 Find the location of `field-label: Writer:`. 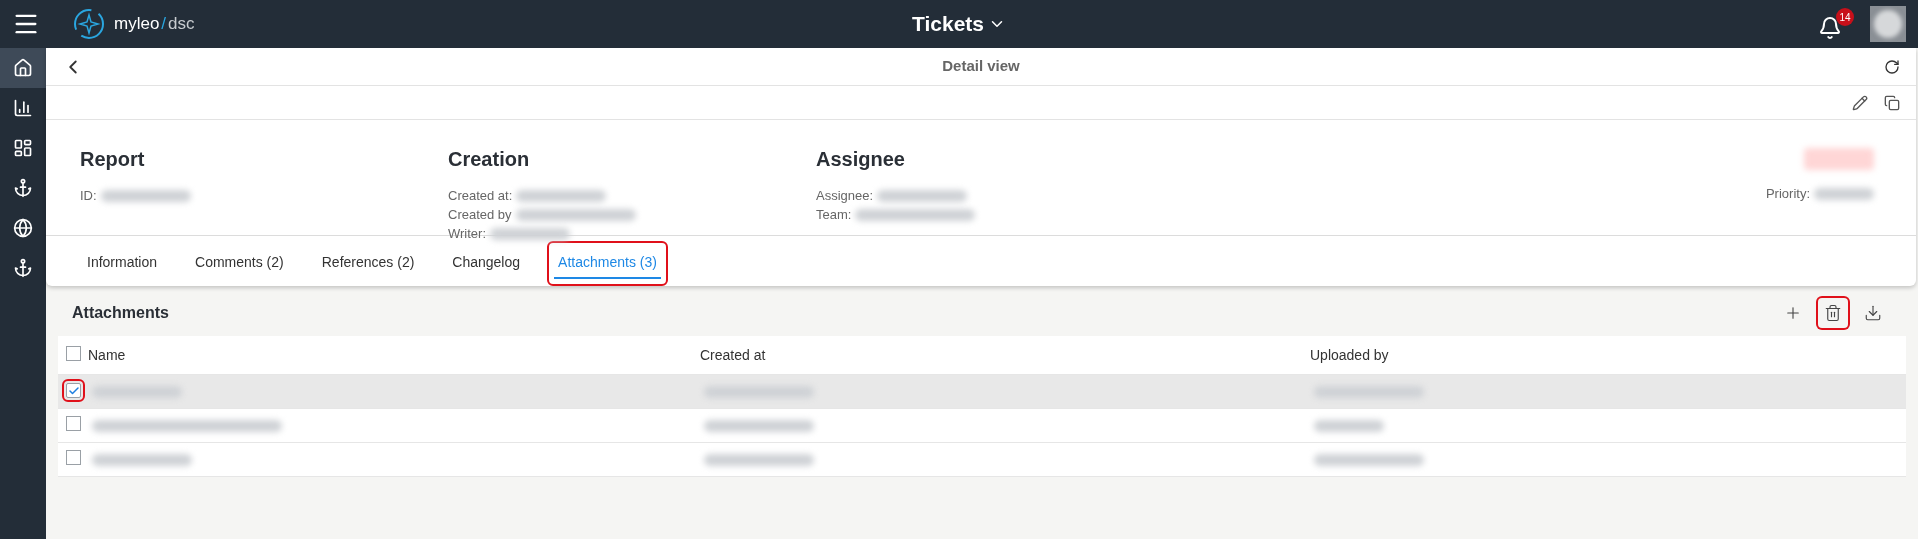

field-label: Writer: is located at coordinates (467, 234).